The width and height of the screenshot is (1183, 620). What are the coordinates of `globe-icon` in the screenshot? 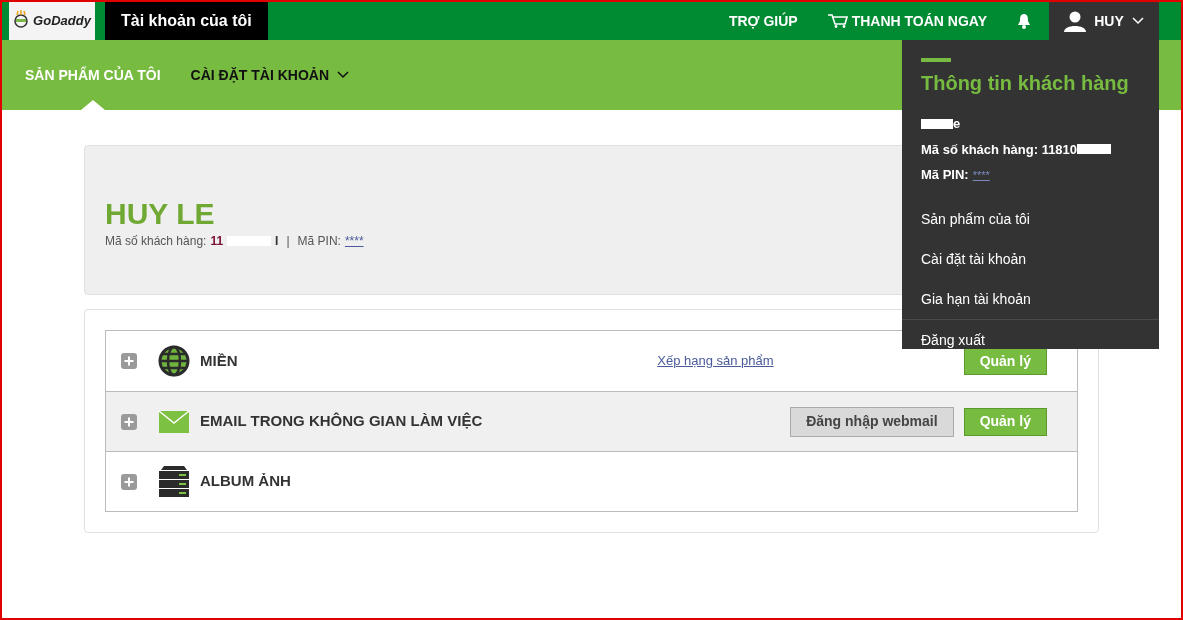 It's located at (174, 361).